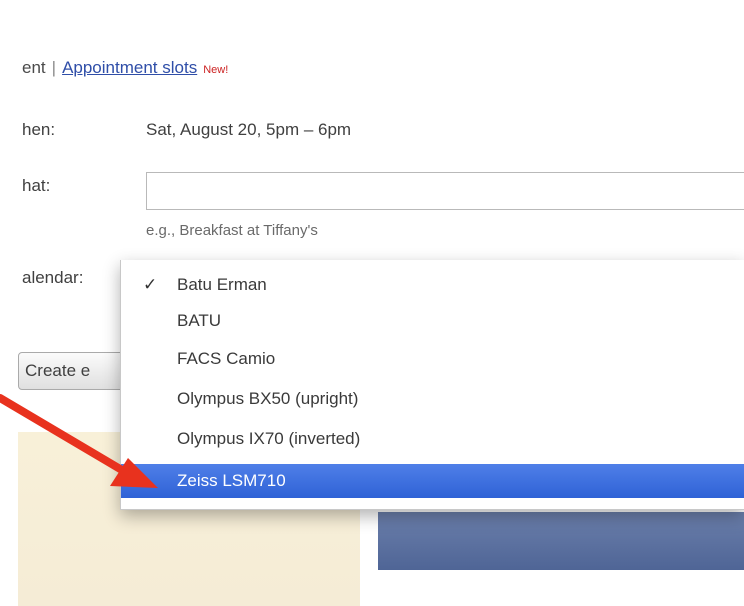 The height and width of the screenshot is (606, 744). I want to click on what-label: hat:, so click(36, 185).